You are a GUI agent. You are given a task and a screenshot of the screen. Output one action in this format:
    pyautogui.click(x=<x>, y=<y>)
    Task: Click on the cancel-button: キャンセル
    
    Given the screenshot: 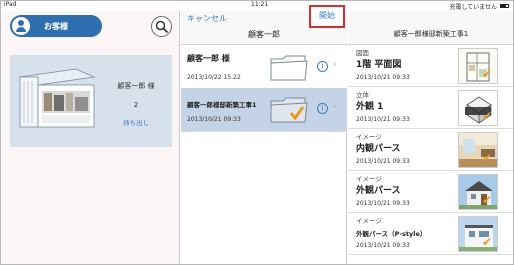 What is the action you would take?
    pyautogui.click(x=207, y=18)
    